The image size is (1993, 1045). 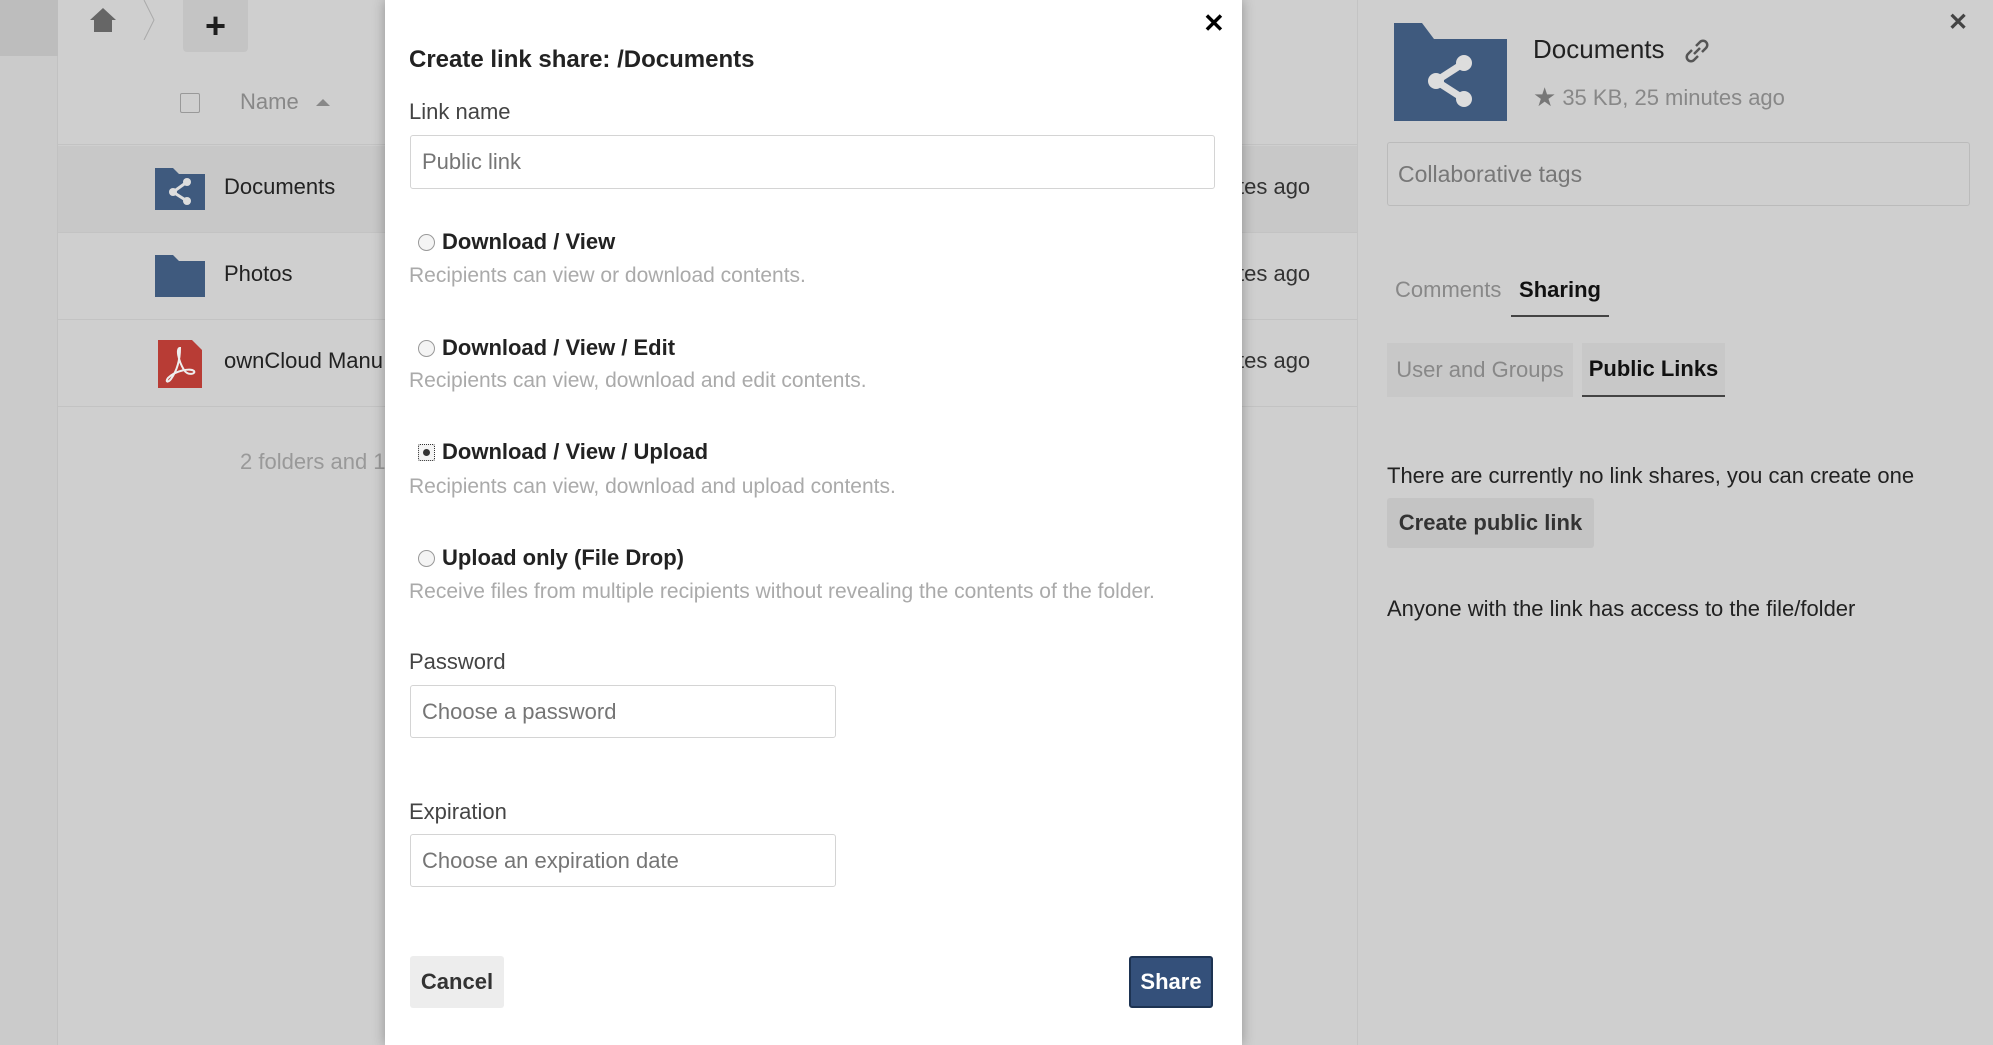 I want to click on option-label: Download / View / Upload, so click(x=575, y=451).